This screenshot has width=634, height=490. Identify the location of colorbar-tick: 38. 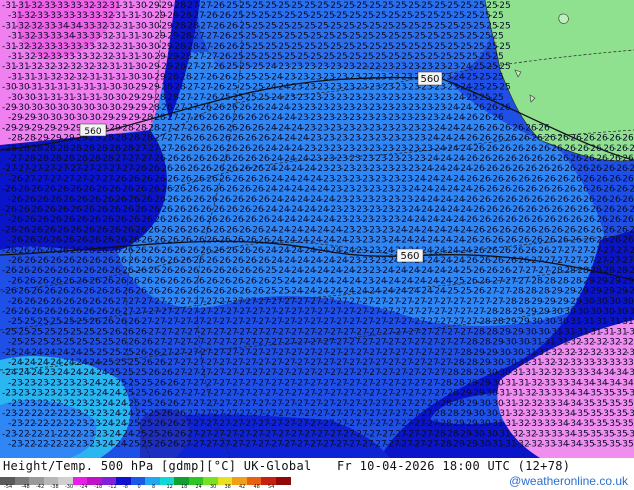
(227, 487).